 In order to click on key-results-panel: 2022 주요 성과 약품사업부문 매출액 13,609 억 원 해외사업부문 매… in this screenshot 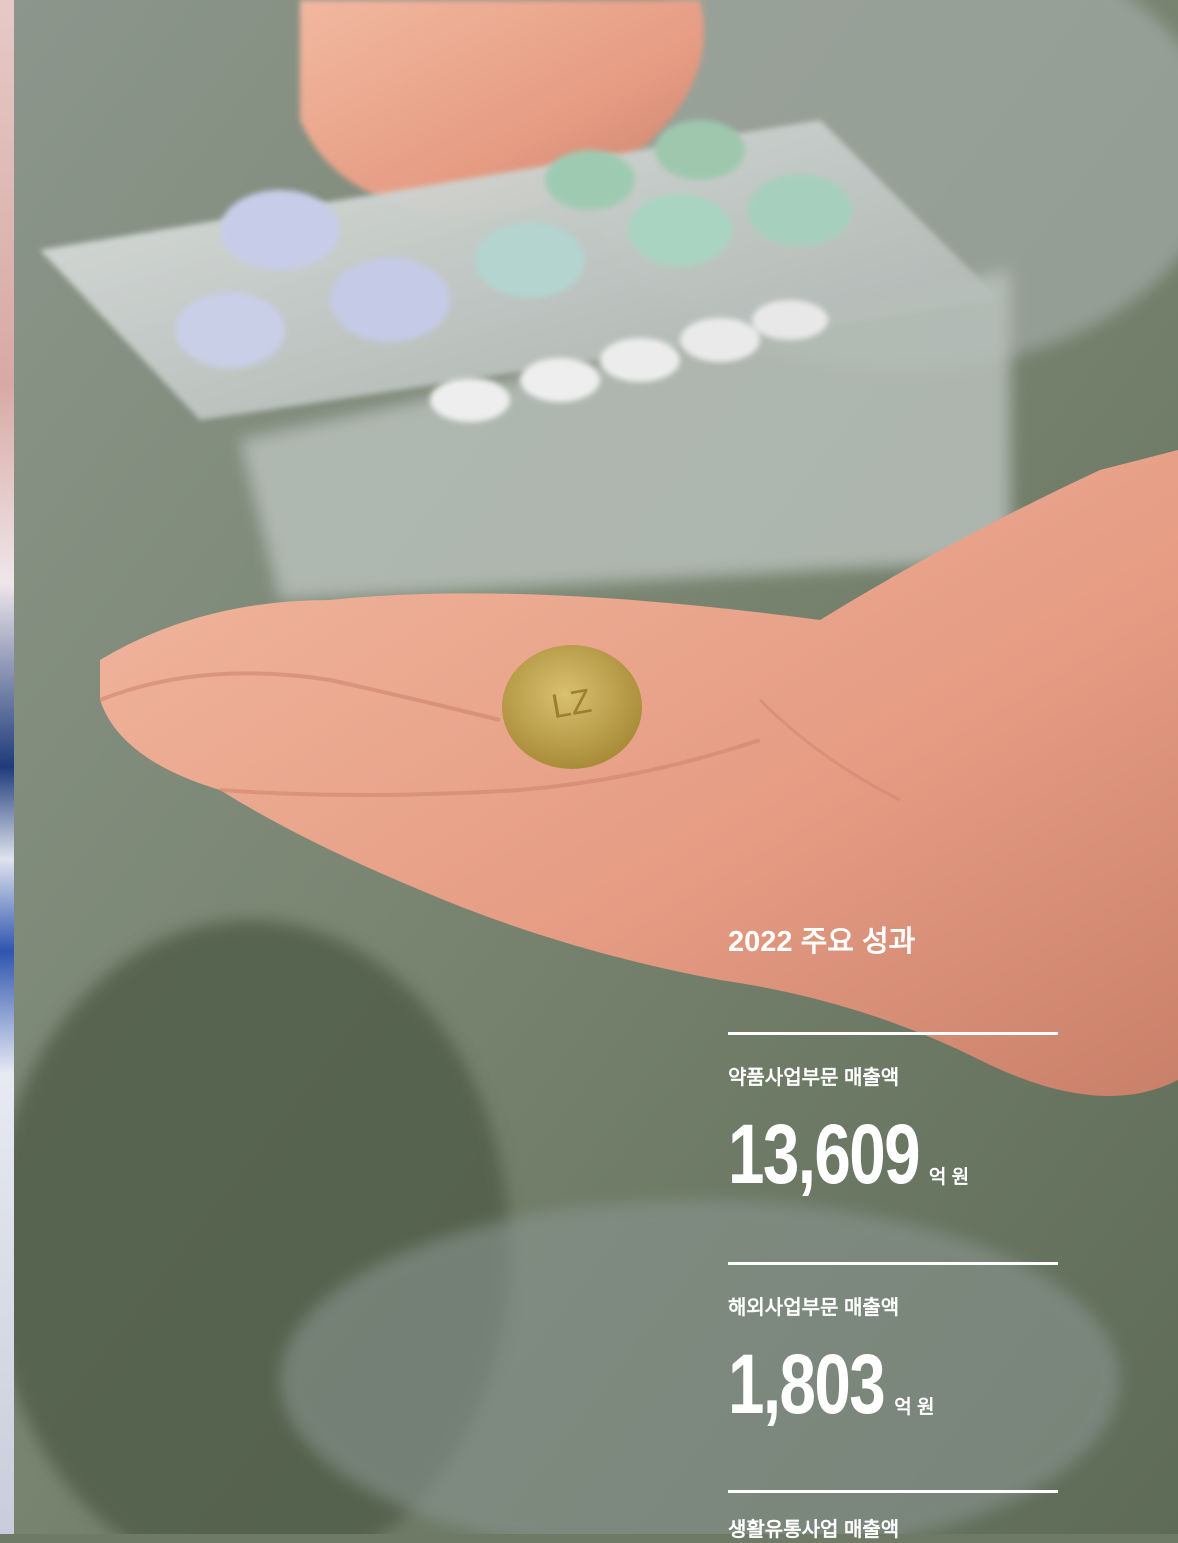, I will do `click(893, 1230)`.